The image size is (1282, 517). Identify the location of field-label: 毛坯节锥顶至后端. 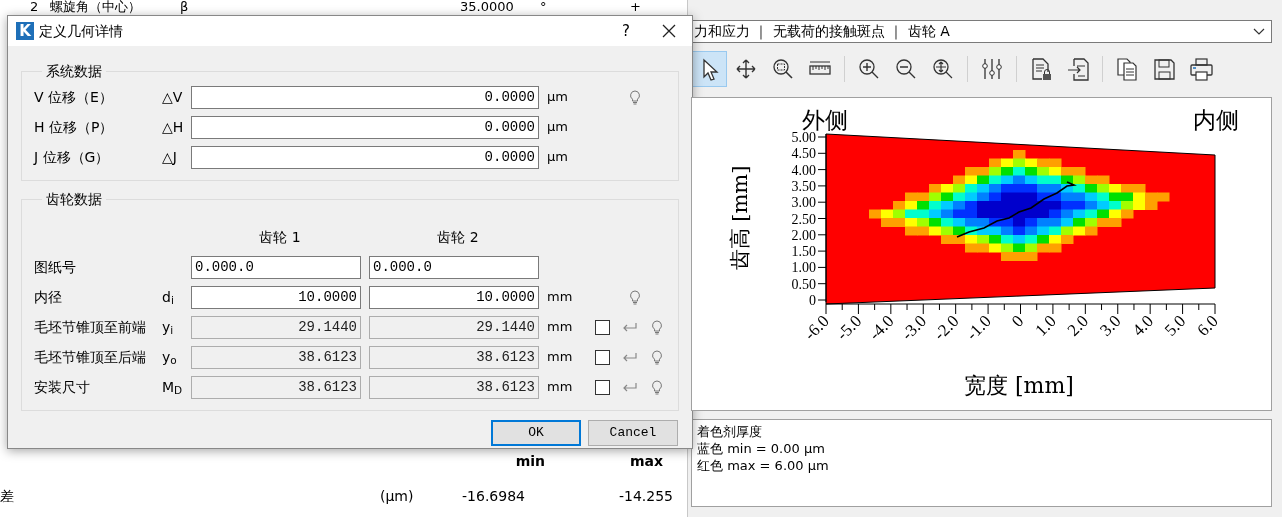
(90, 357).